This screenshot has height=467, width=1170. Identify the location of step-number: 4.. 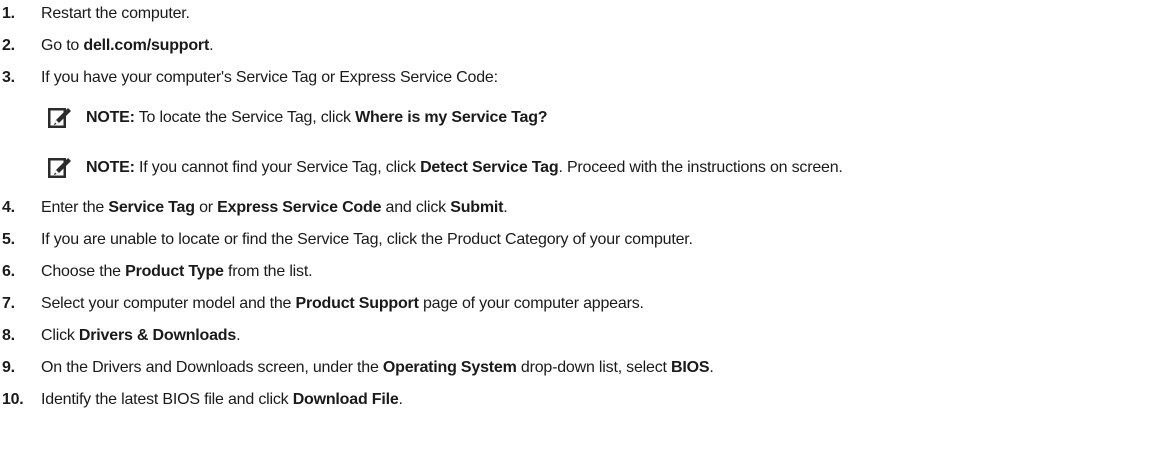
(8, 207).